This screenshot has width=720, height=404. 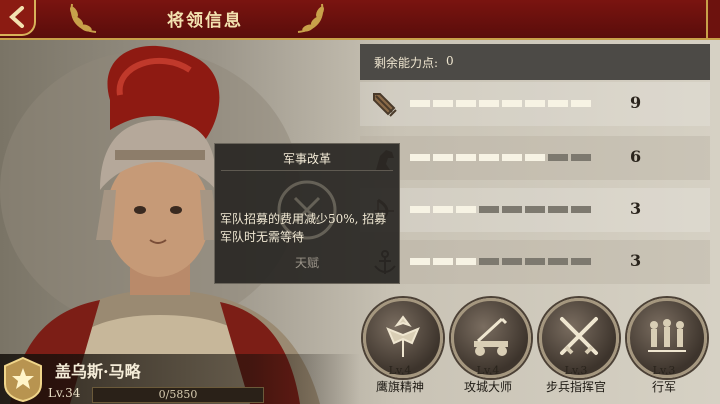 I want to click on xp-bar: 0/5850, so click(x=178, y=395).